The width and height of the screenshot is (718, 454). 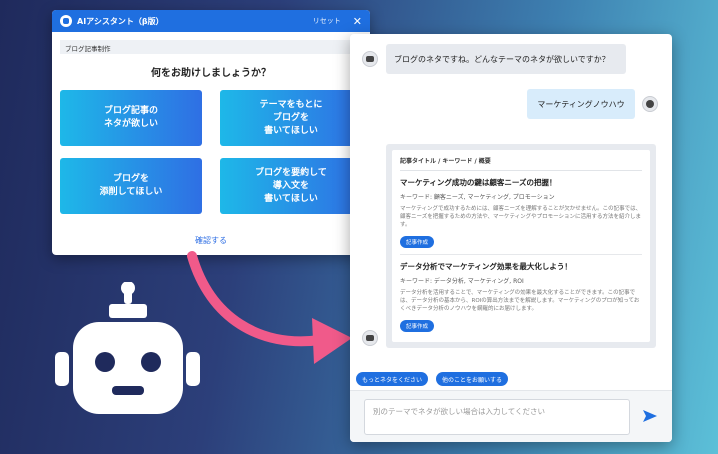 What do you see at coordinates (478, 182) in the screenshot?
I see `article-title: マーケティング成功の鍵は顧客ニーズの把握！` at bounding box center [478, 182].